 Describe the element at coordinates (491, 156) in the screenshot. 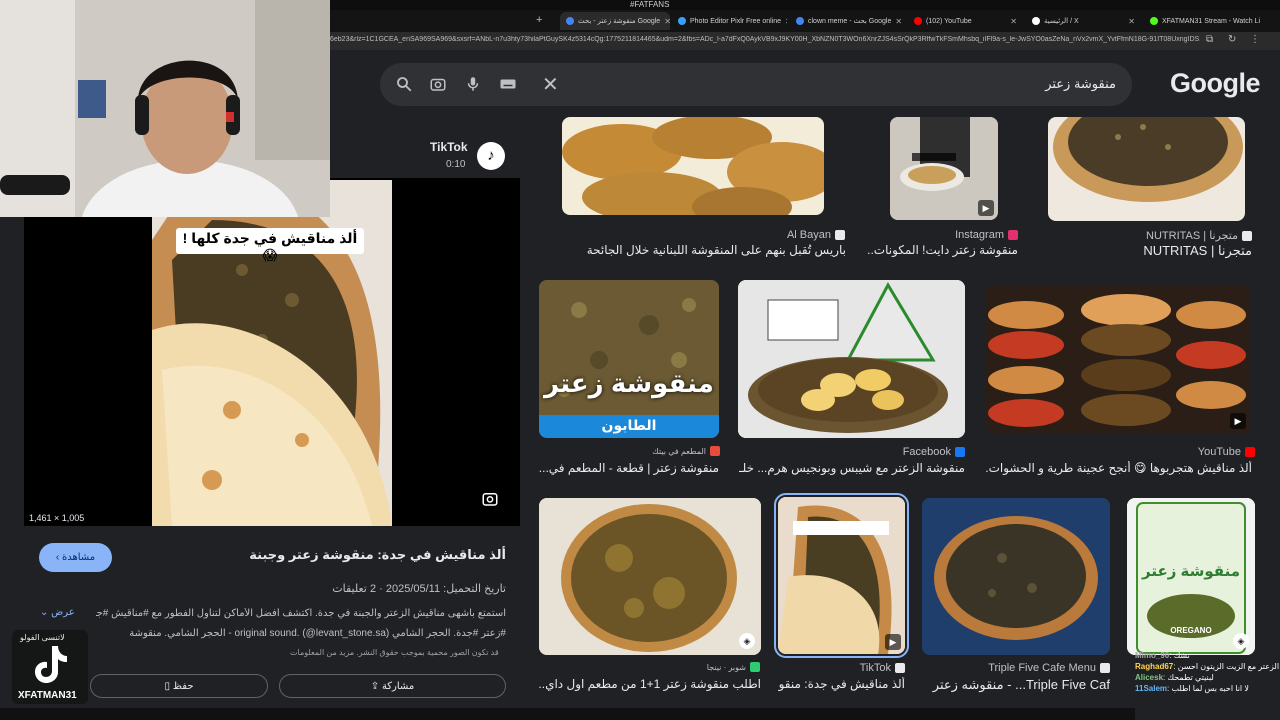

I see `tiktok-icon: ♪` at that location.